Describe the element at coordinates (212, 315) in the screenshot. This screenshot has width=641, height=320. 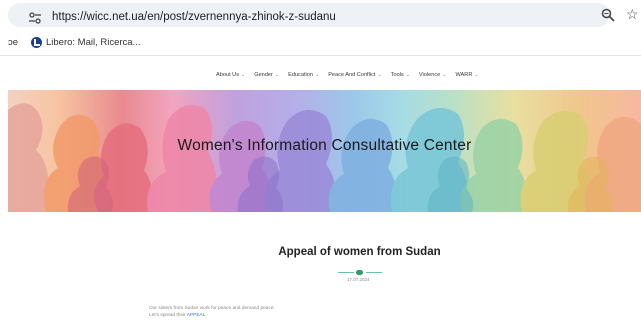
I see `body-line-2: Let's spread their APPEAL` at that location.